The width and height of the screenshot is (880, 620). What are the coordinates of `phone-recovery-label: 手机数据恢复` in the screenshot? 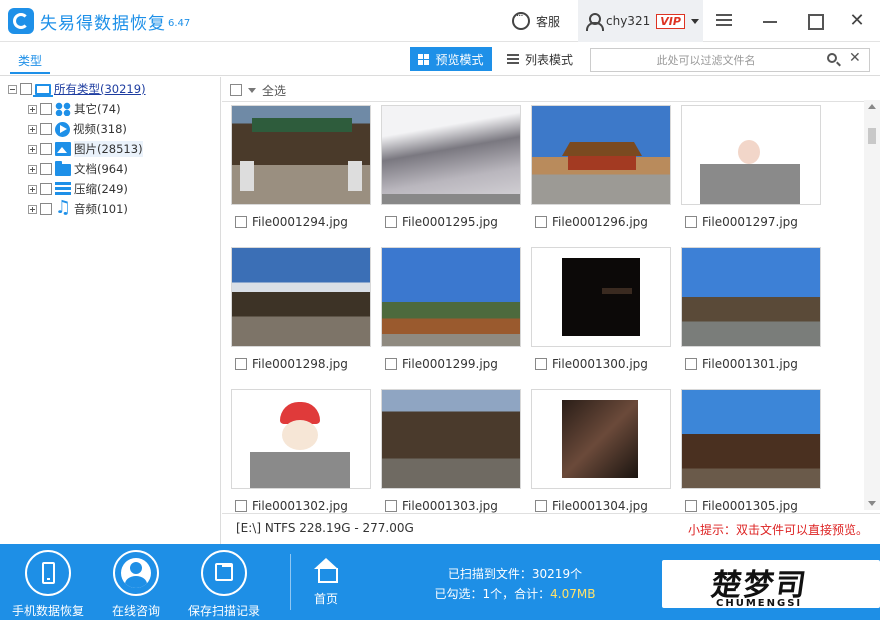 It's located at (47, 611).